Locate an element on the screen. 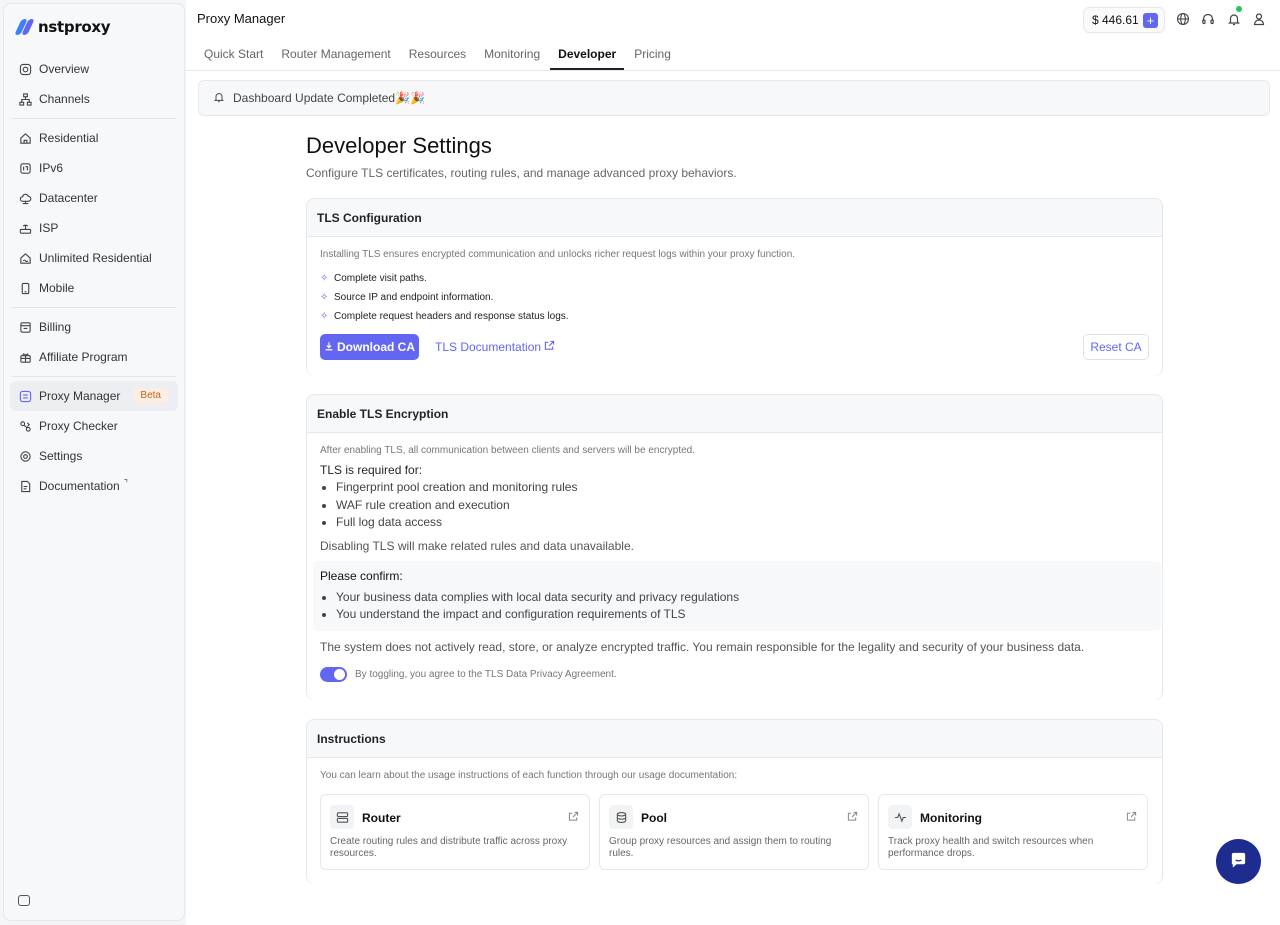  sidebar-item-label: Proxy Manager is located at coordinates (80, 396).